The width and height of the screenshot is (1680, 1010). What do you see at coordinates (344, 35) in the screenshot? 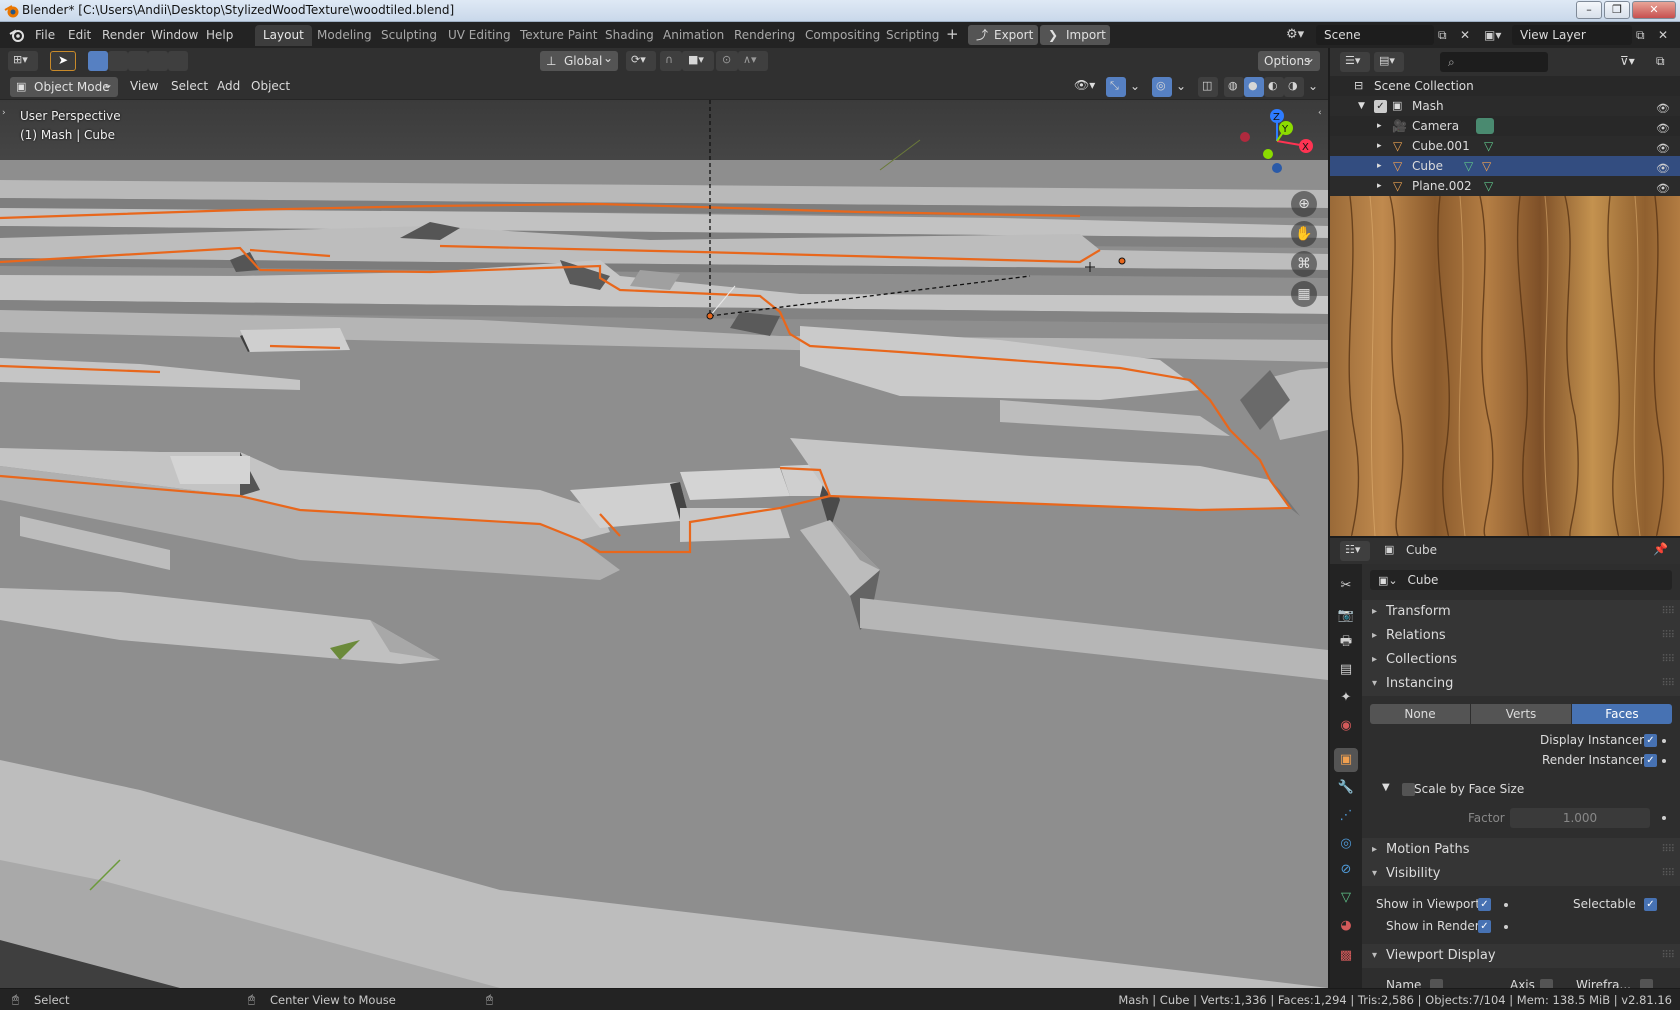
I see `tab-modeling: Modeling` at bounding box center [344, 35].